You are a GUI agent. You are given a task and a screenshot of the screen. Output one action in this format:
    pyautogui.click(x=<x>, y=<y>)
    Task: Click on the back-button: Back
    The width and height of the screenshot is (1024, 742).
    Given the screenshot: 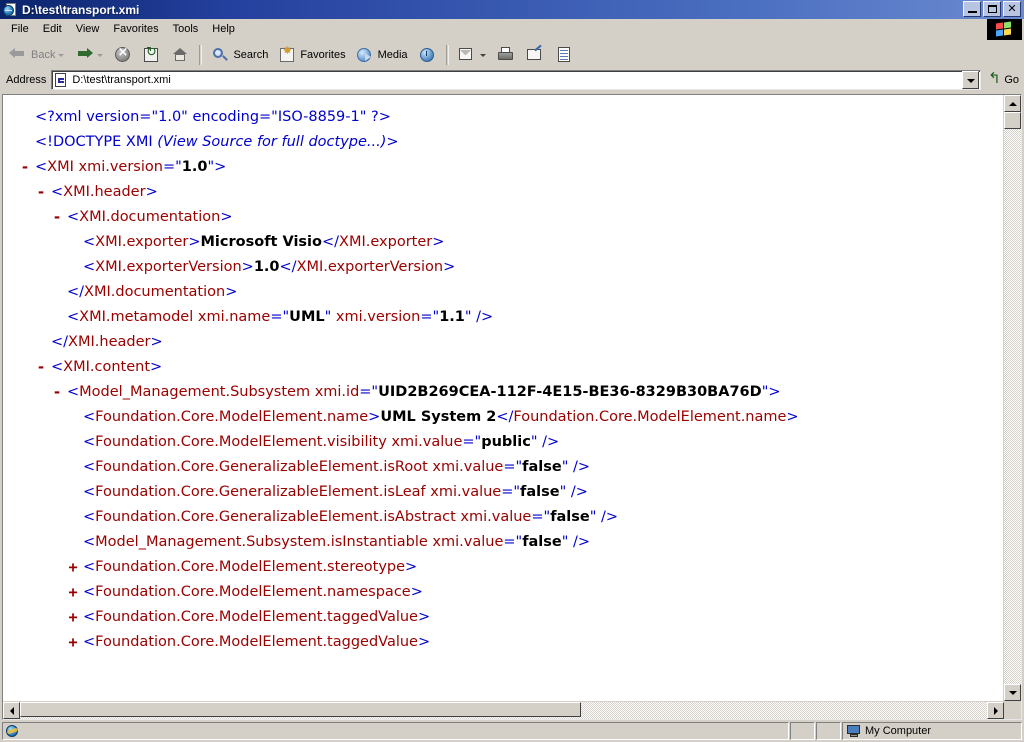 What is the action you would take?
    pyautogui.click(x=36, y=55)
    